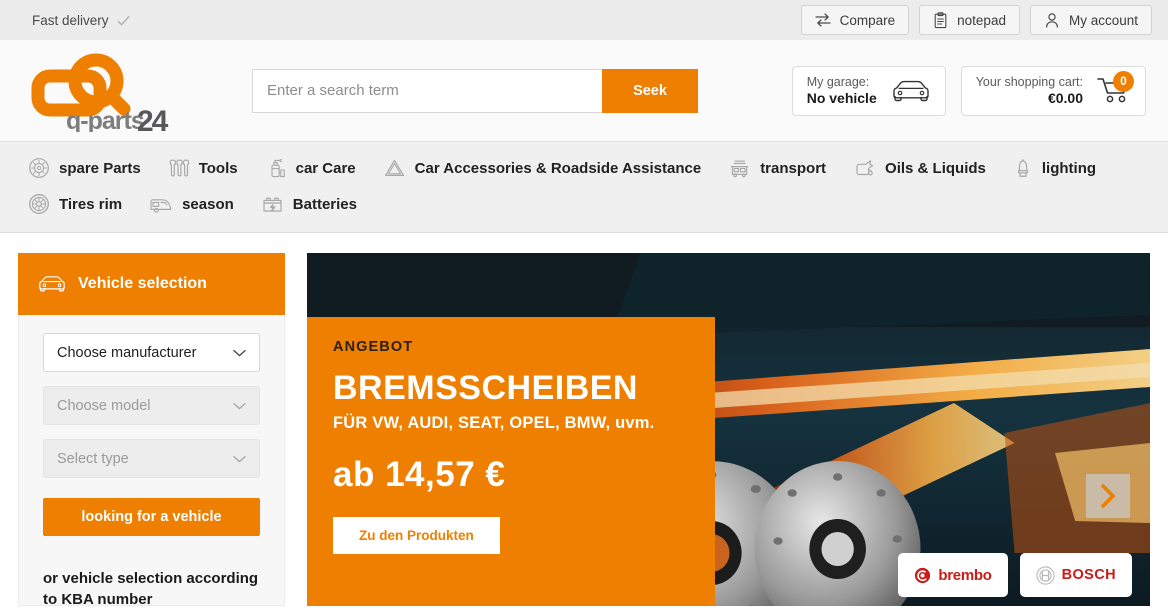 This screenshot has width=1168, height=611. I want to click on nav-row-secondary: Tires rim season Batteries, so click(584, 204).